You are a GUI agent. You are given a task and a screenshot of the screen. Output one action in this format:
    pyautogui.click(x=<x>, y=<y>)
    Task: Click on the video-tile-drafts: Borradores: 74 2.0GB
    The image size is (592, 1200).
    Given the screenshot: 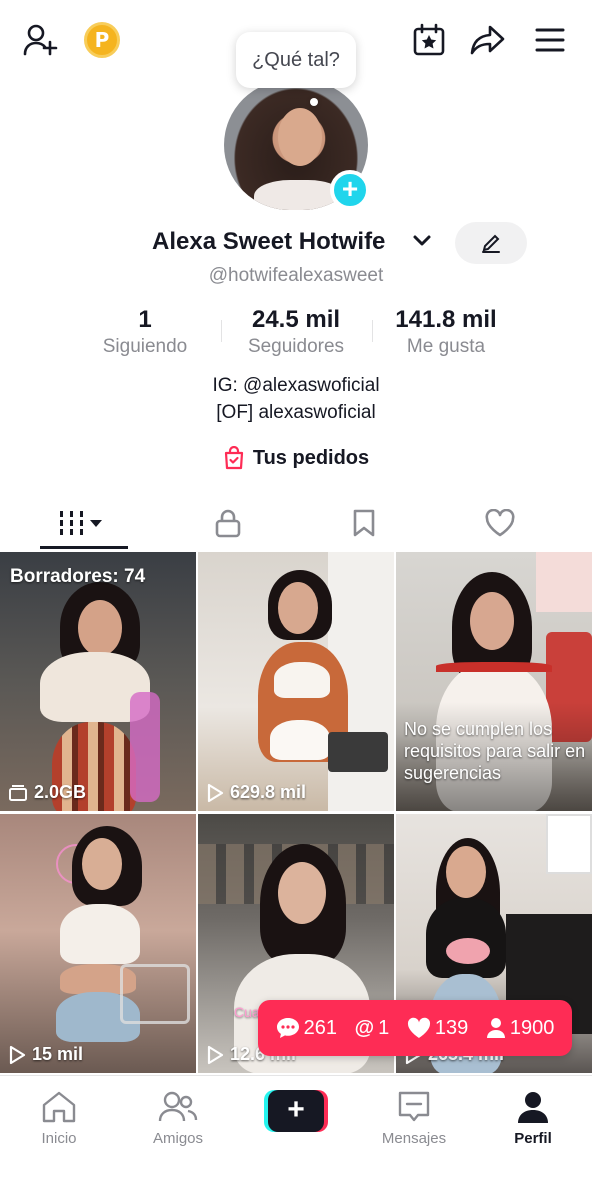 What is the action you would take?
    pyautogui.click(x=98, y=681)
    